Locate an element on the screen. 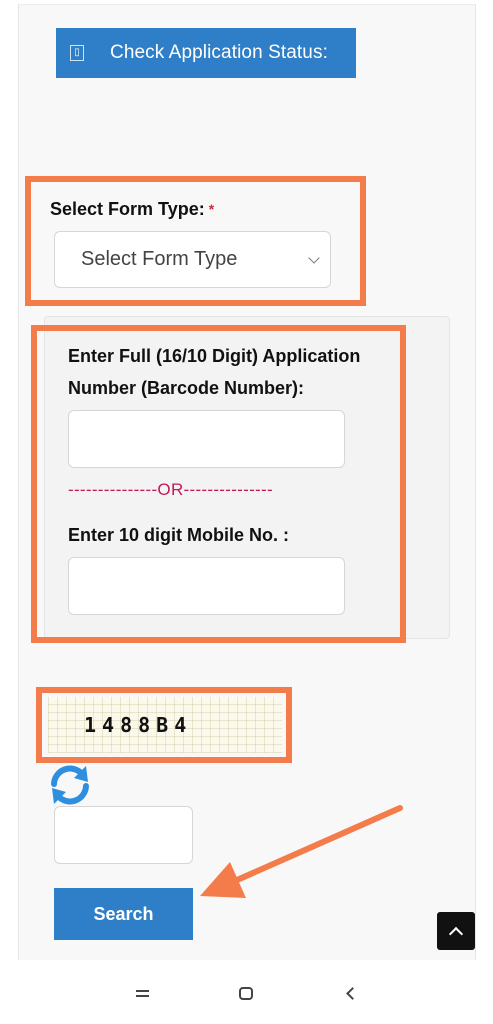 The height and width of the screenshot is (1024, 493). recent-apps-button is located at coordinates (142, 993).